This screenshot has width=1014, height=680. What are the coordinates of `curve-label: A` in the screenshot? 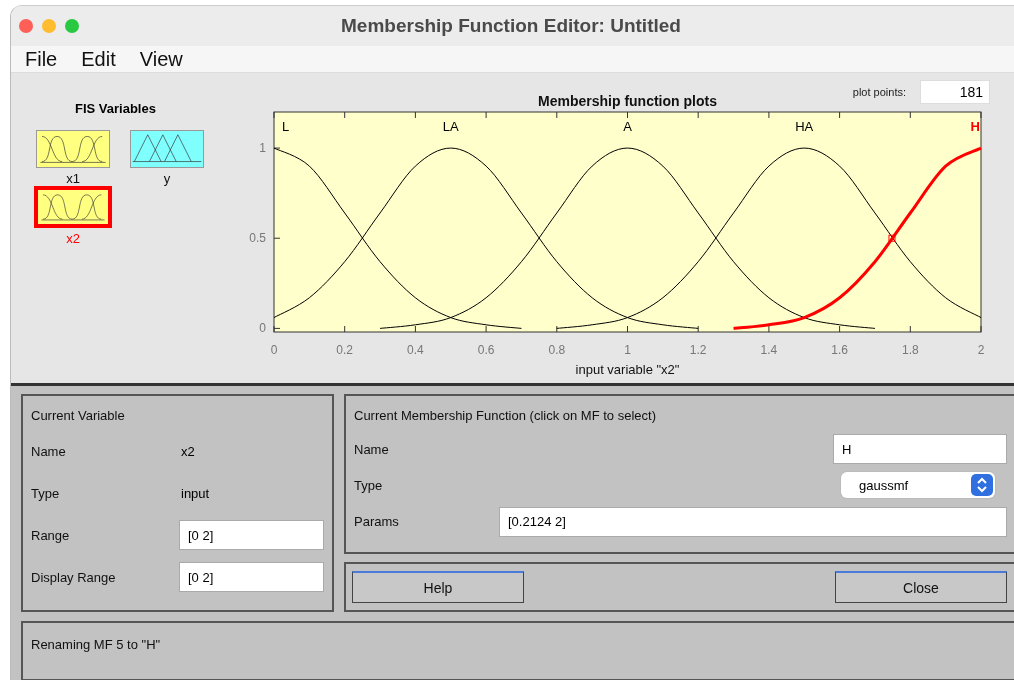 It's located at (627, 126).